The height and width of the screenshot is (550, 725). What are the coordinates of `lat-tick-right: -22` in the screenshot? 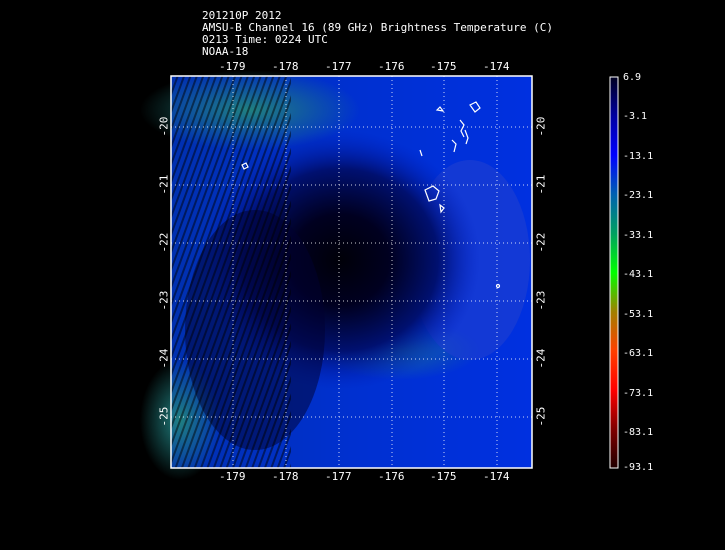 It's located at (541, 242).